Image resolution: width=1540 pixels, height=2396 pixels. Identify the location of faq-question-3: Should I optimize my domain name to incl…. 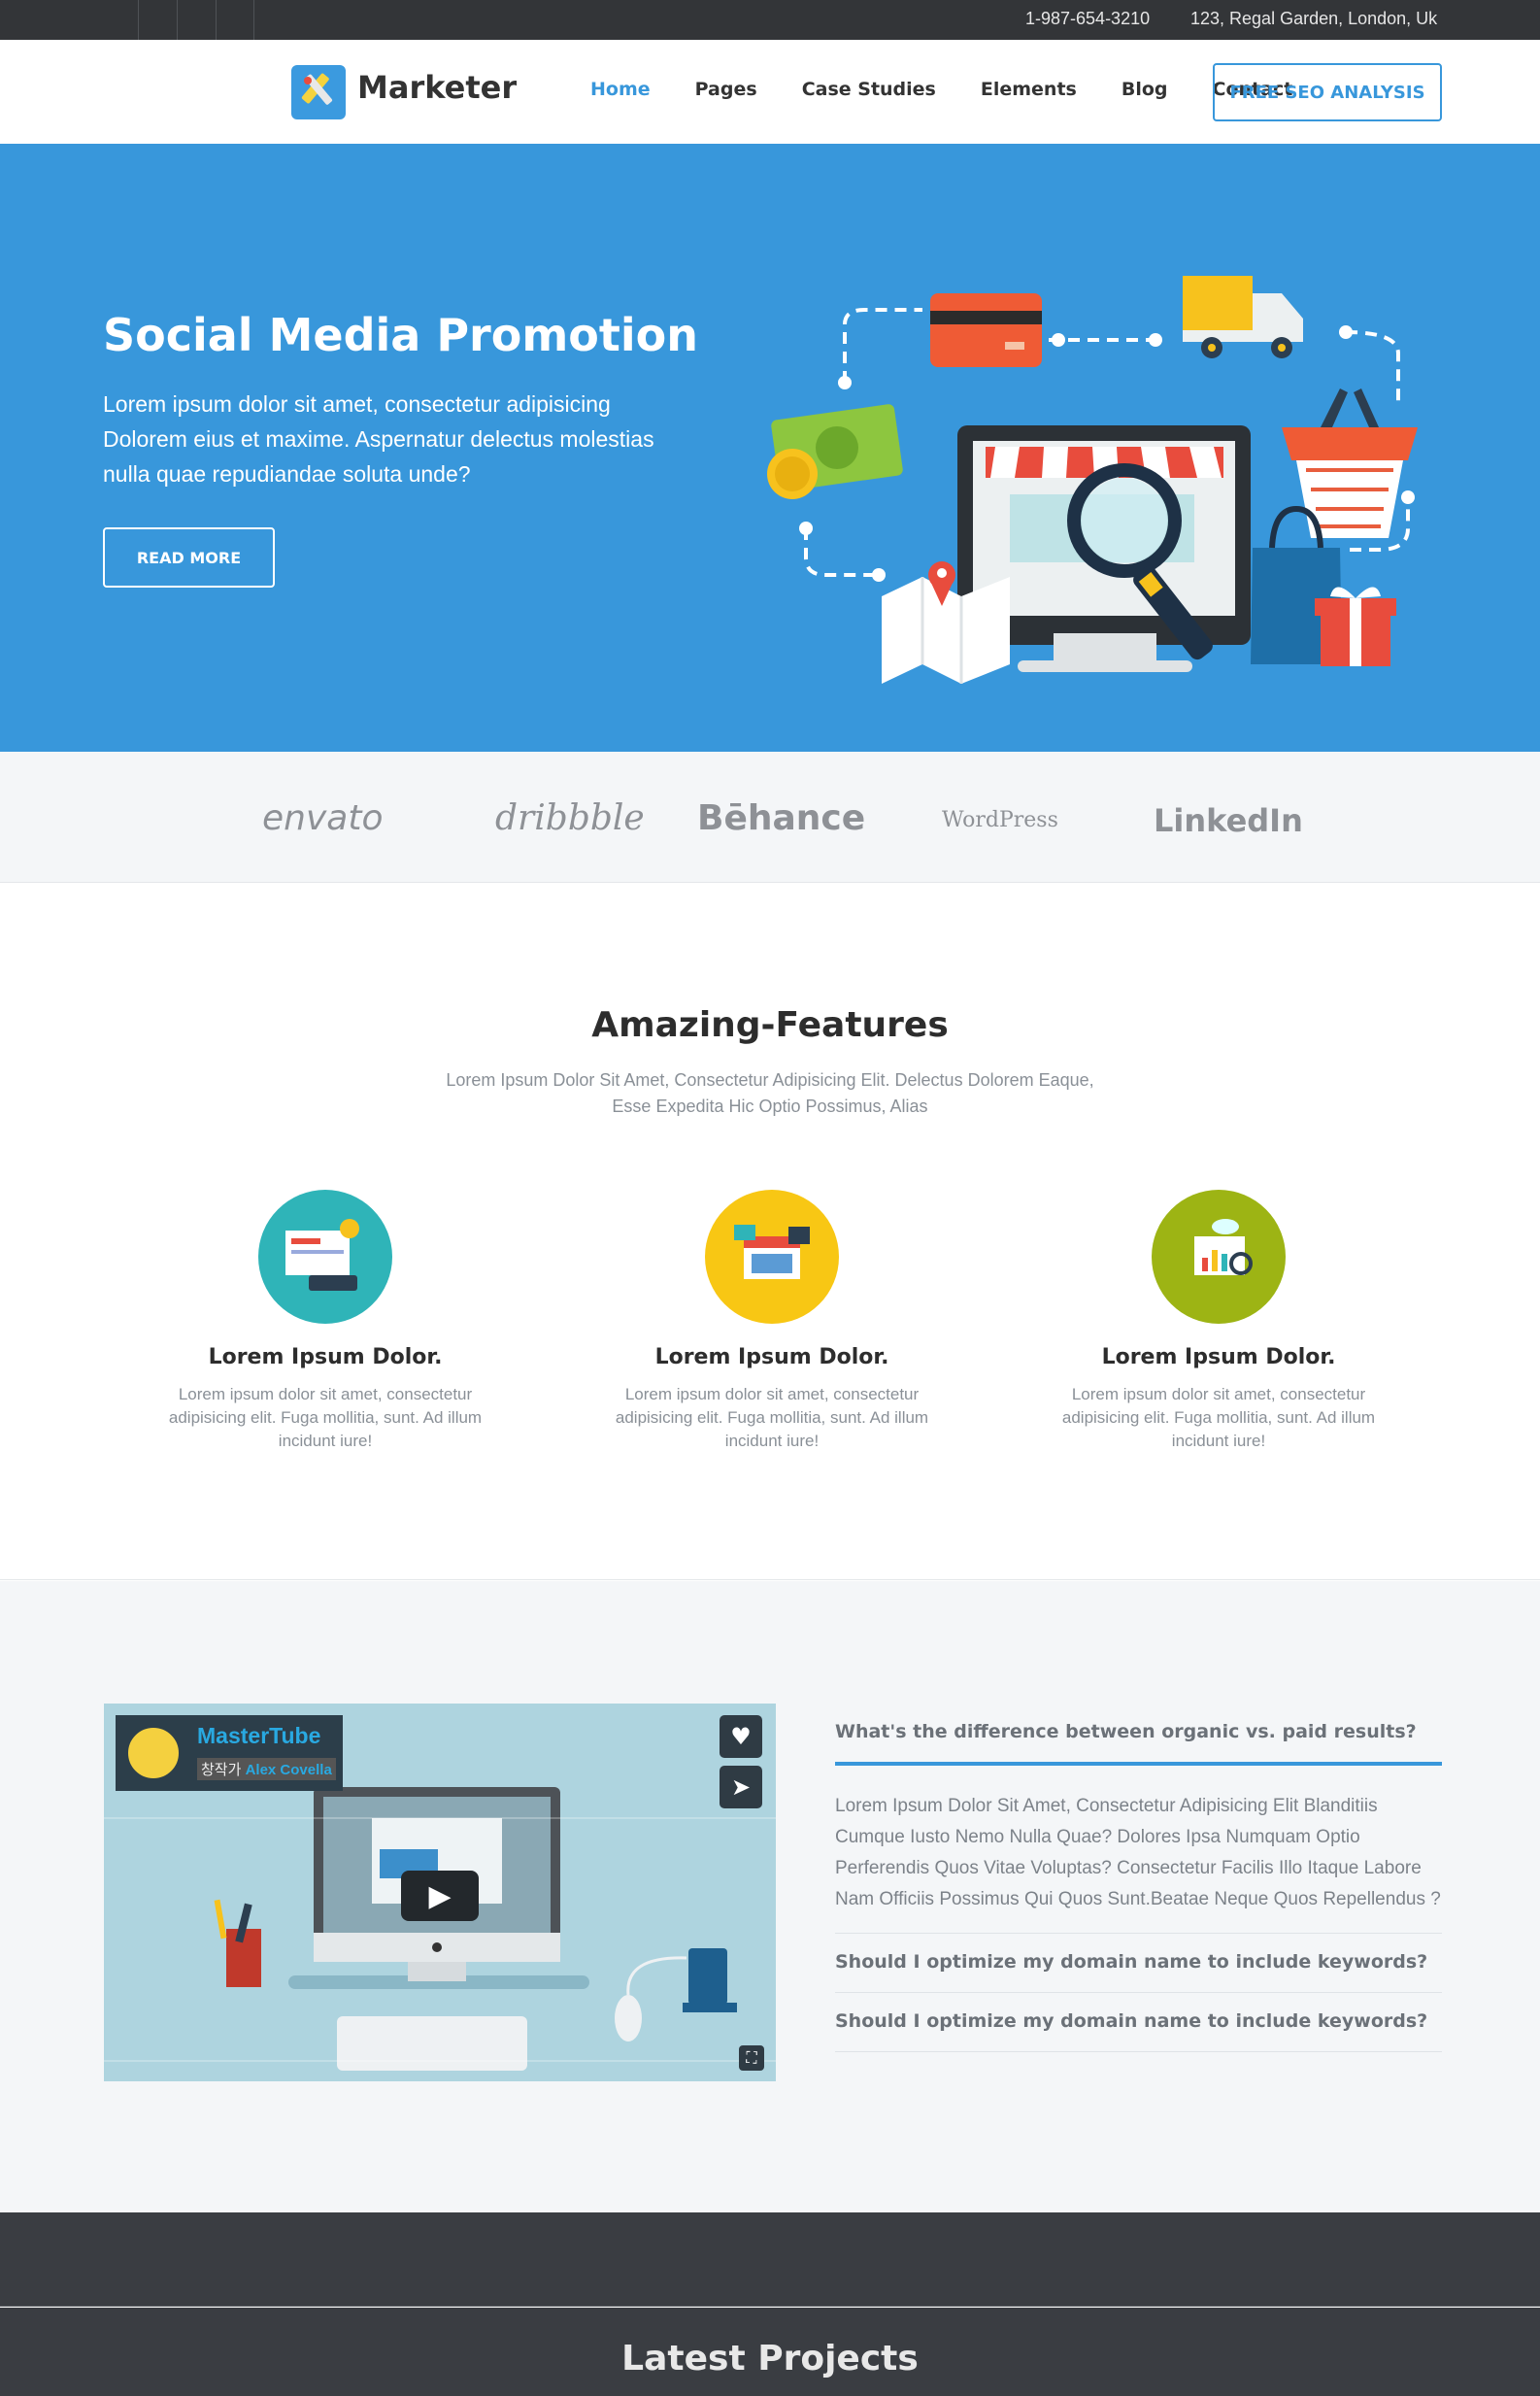
(1138, 2022).